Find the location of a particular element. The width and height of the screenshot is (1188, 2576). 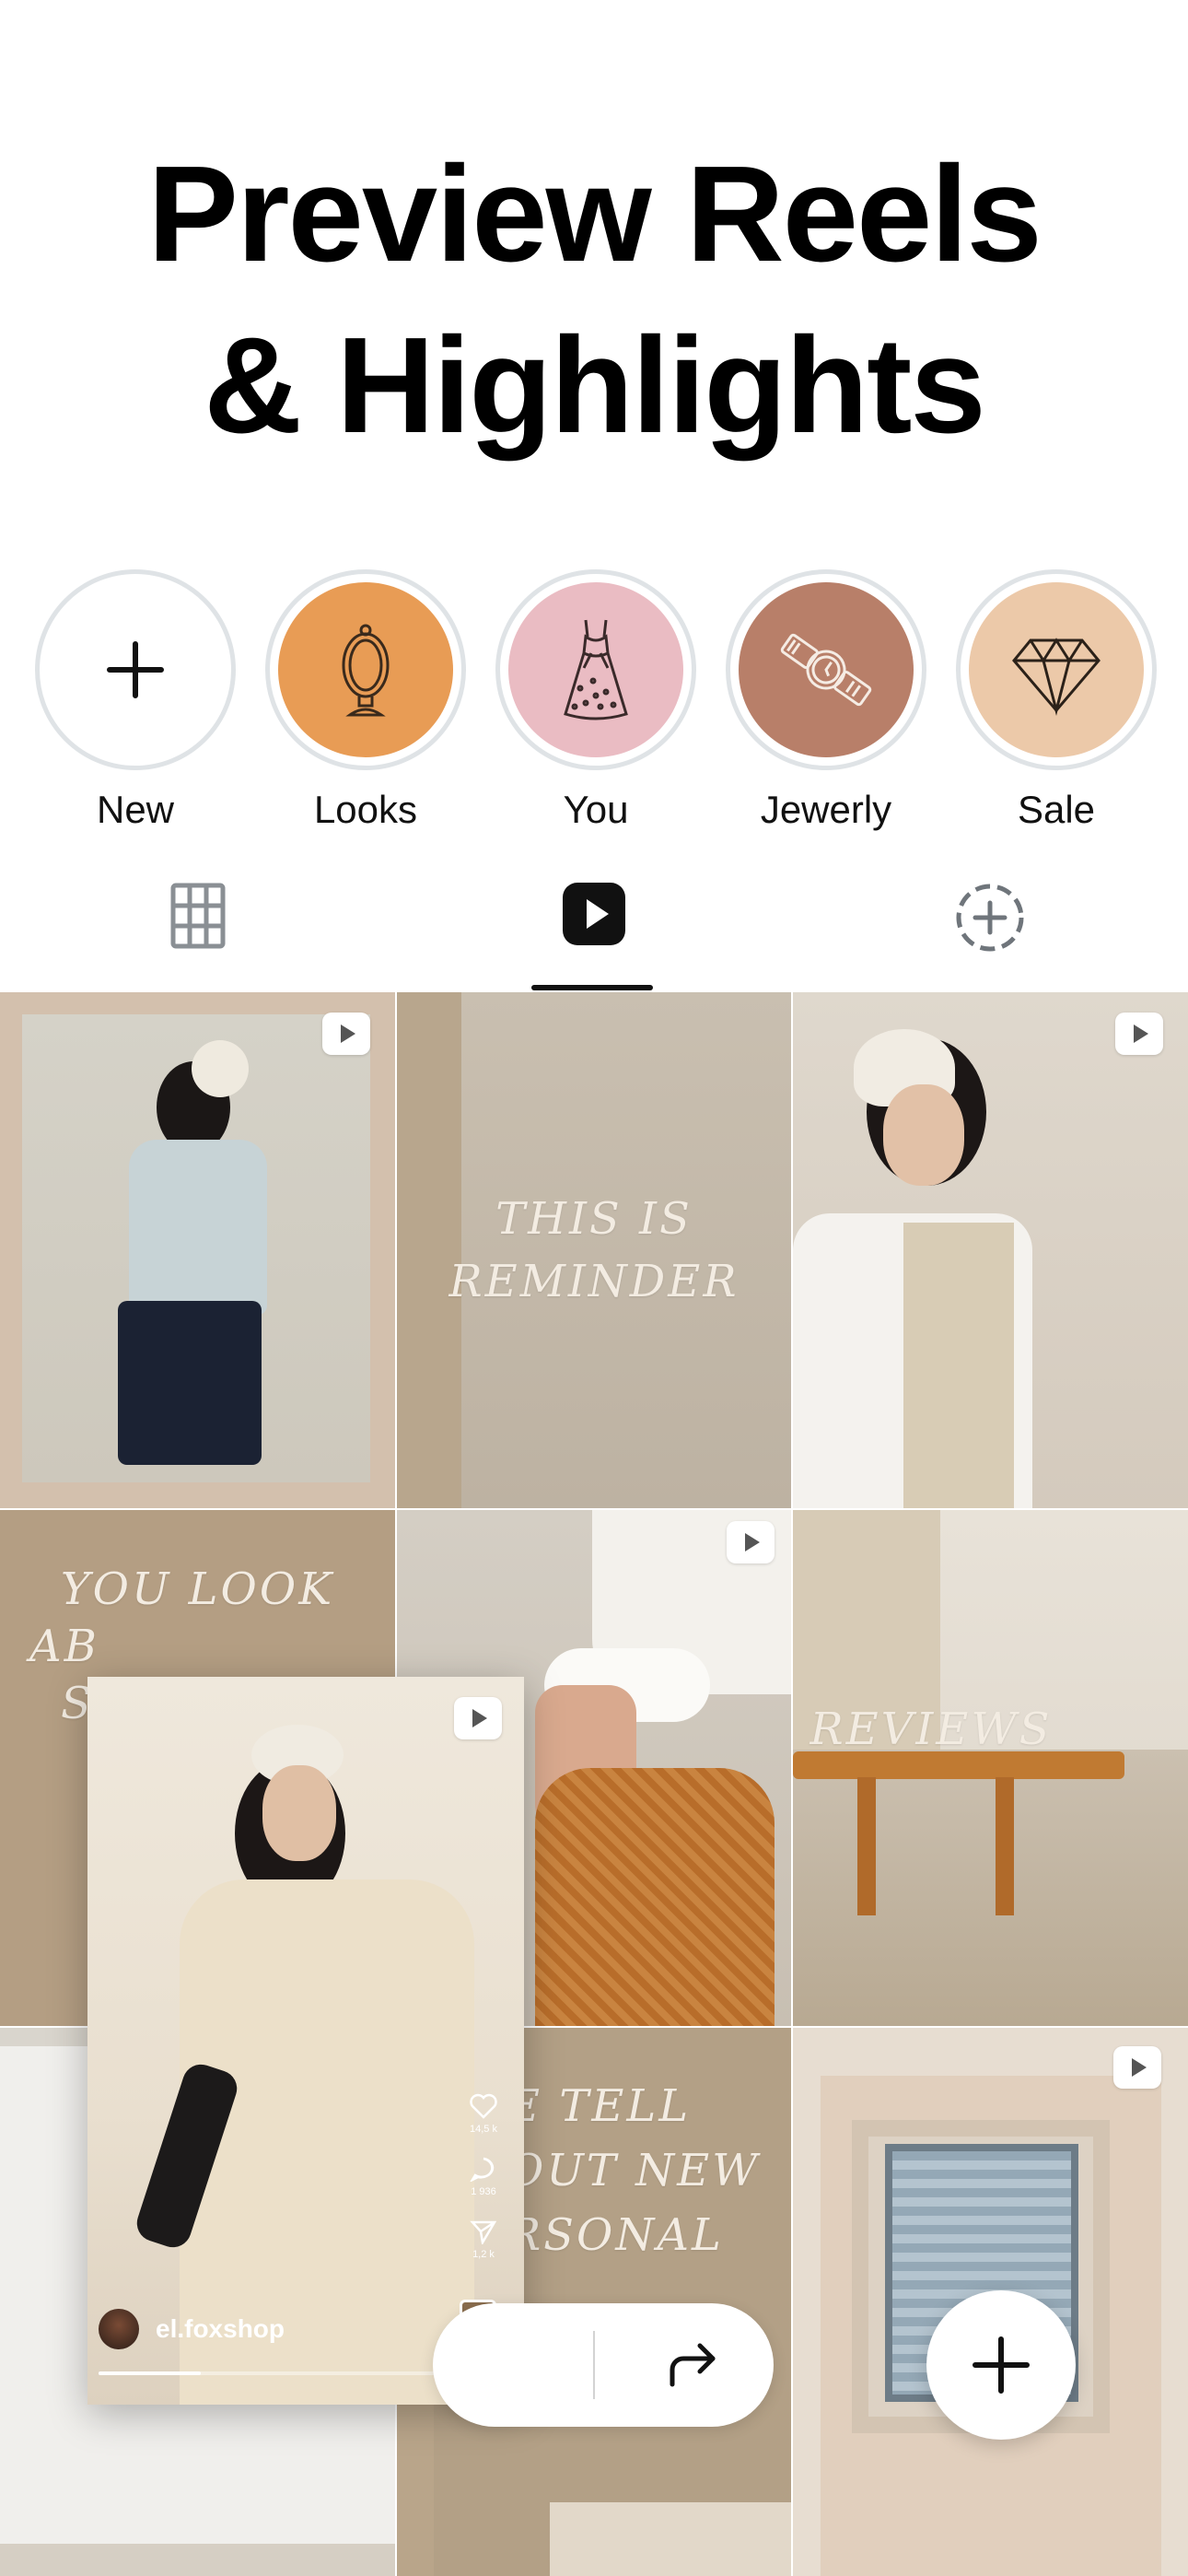

diamond-icon is located at coordinates (1056, 669).